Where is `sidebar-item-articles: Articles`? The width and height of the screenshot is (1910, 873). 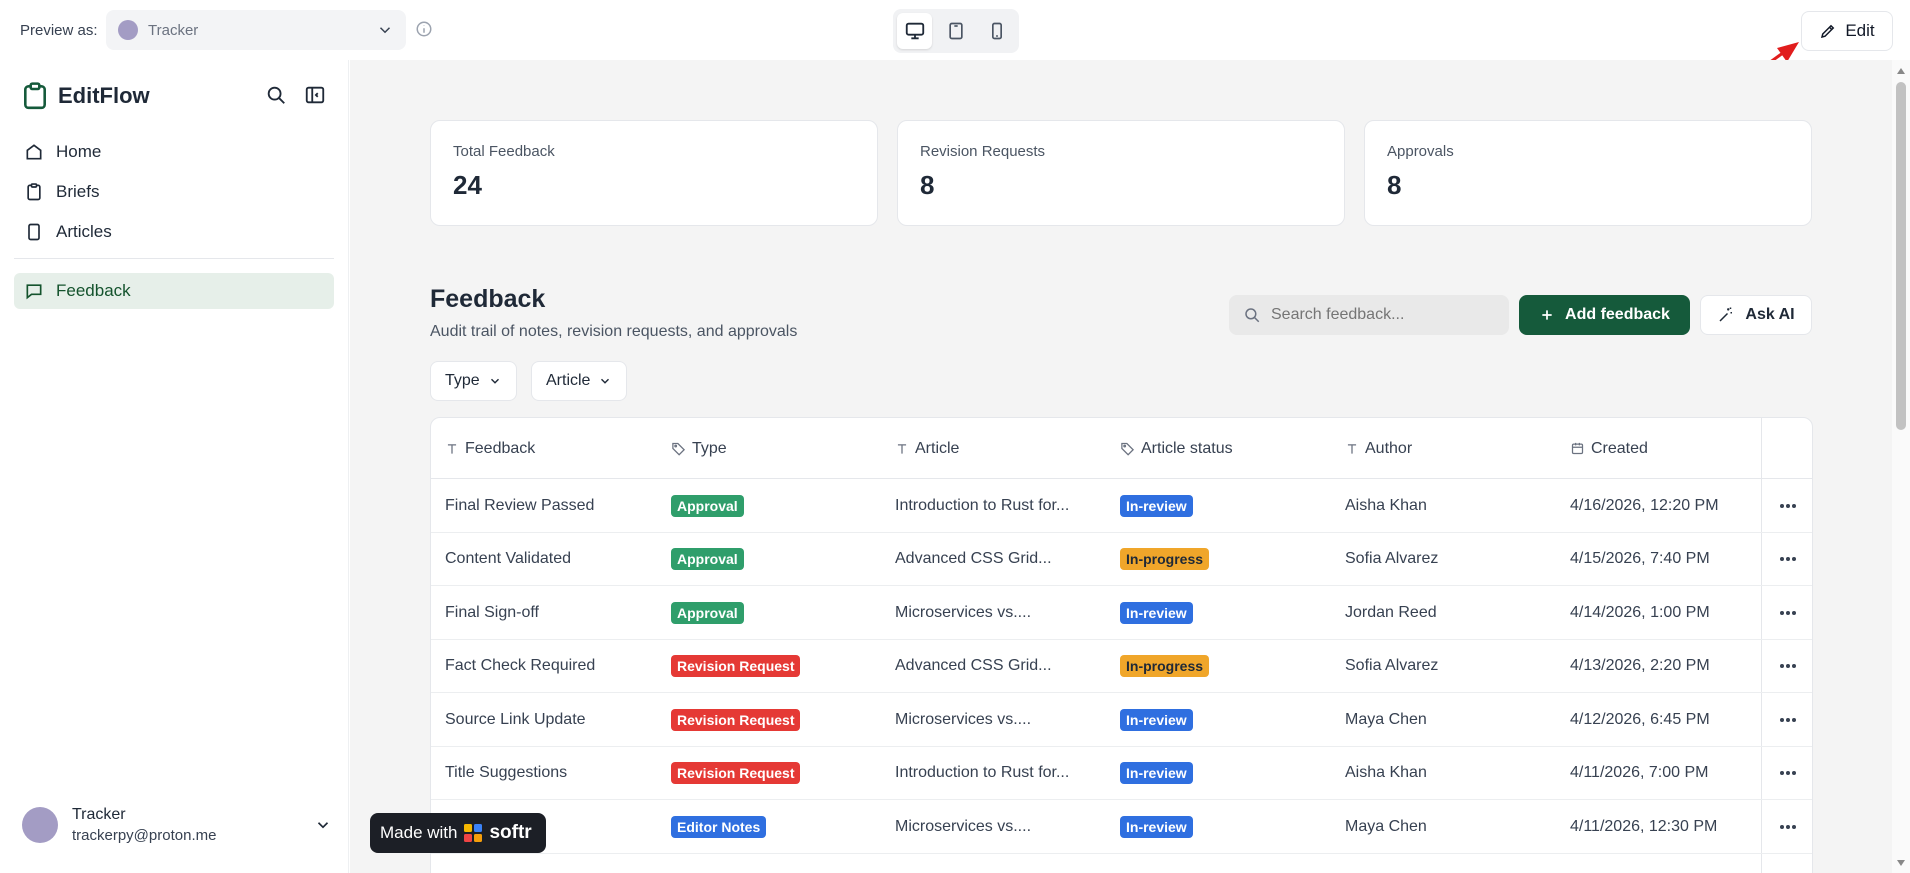
sidebar-item-articles: Articles is located at coordinates (174, 232).